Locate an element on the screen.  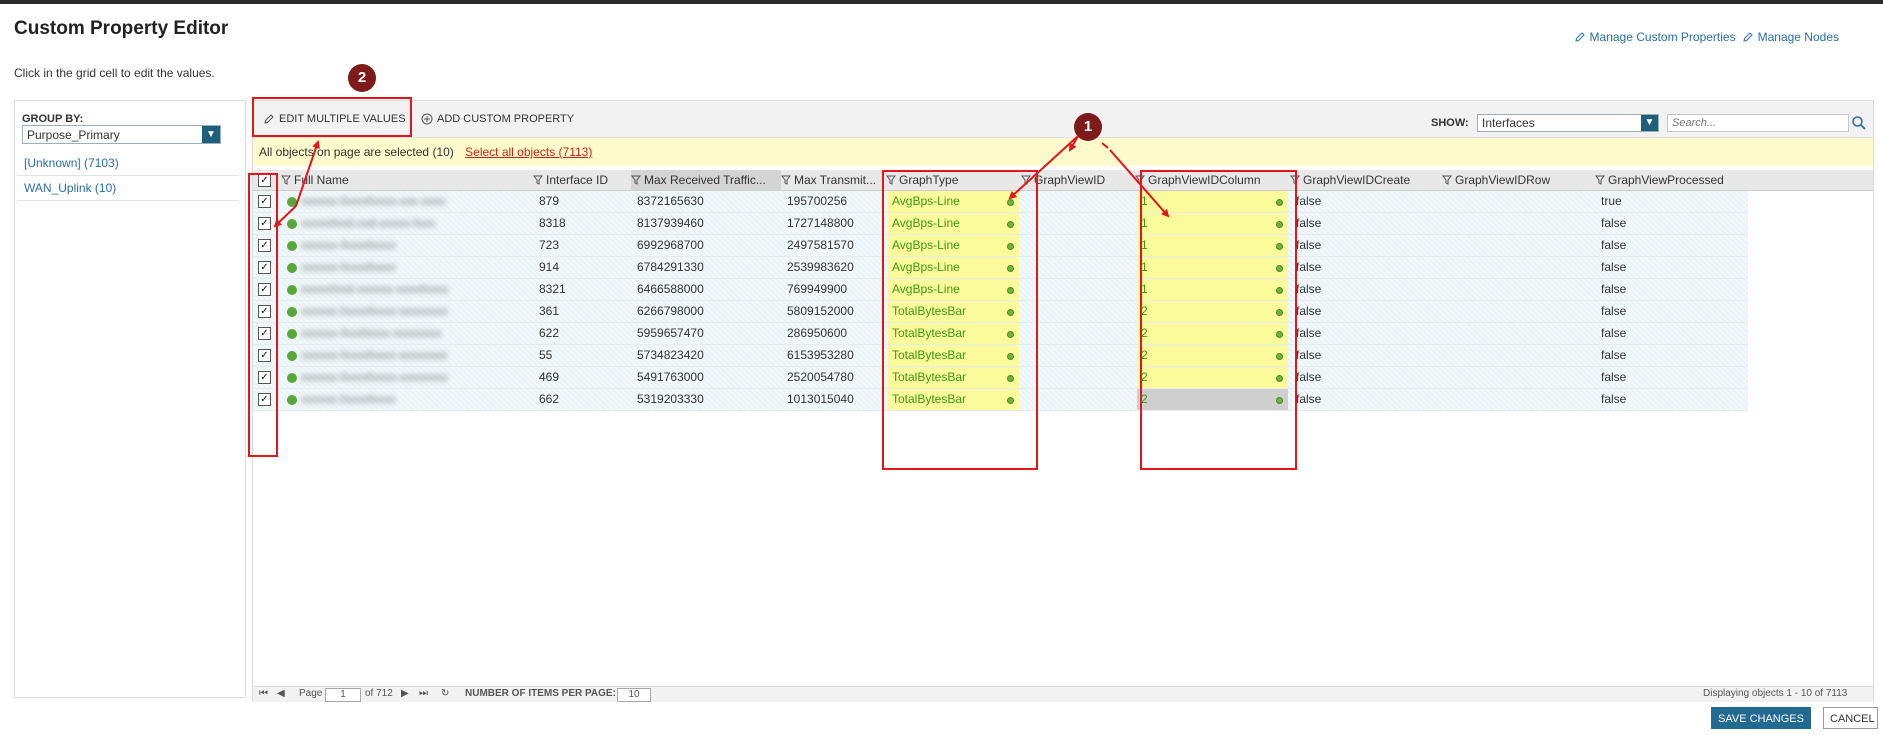
cell-interface-id: 8321 is located at coordinates (582, 289).